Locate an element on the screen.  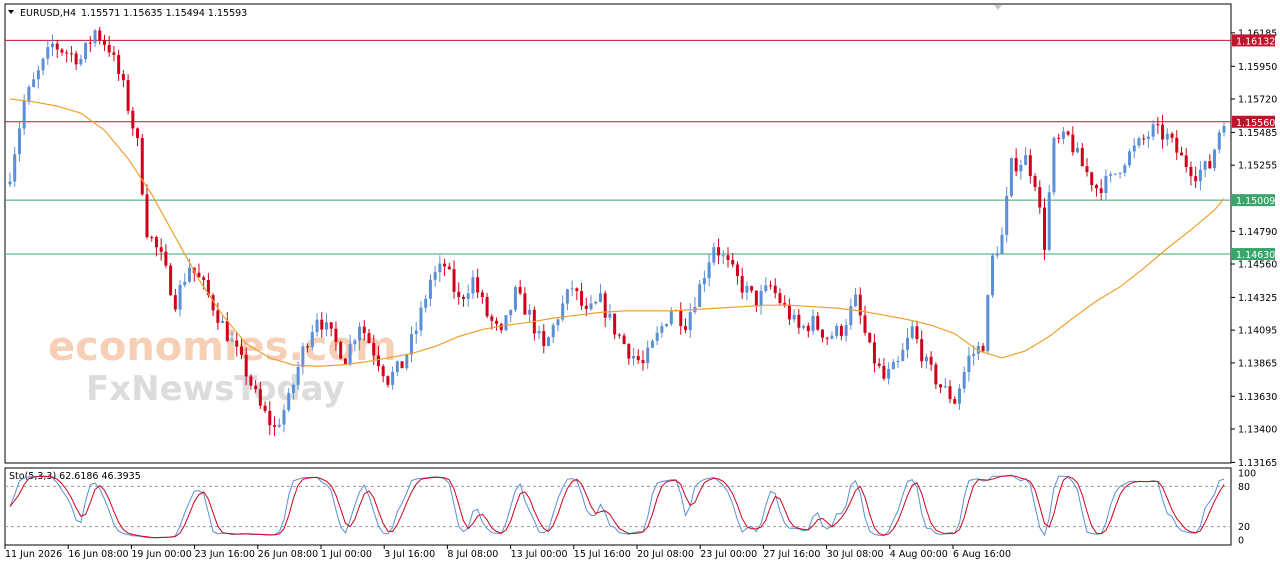
time-tick-label: 20 Jul 08:00 is located at coordinates (665, 554).